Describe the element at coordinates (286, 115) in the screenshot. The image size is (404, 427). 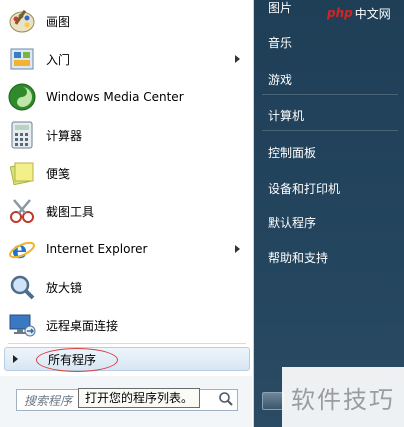
I see `right-link-computer: 计算机` at that location.